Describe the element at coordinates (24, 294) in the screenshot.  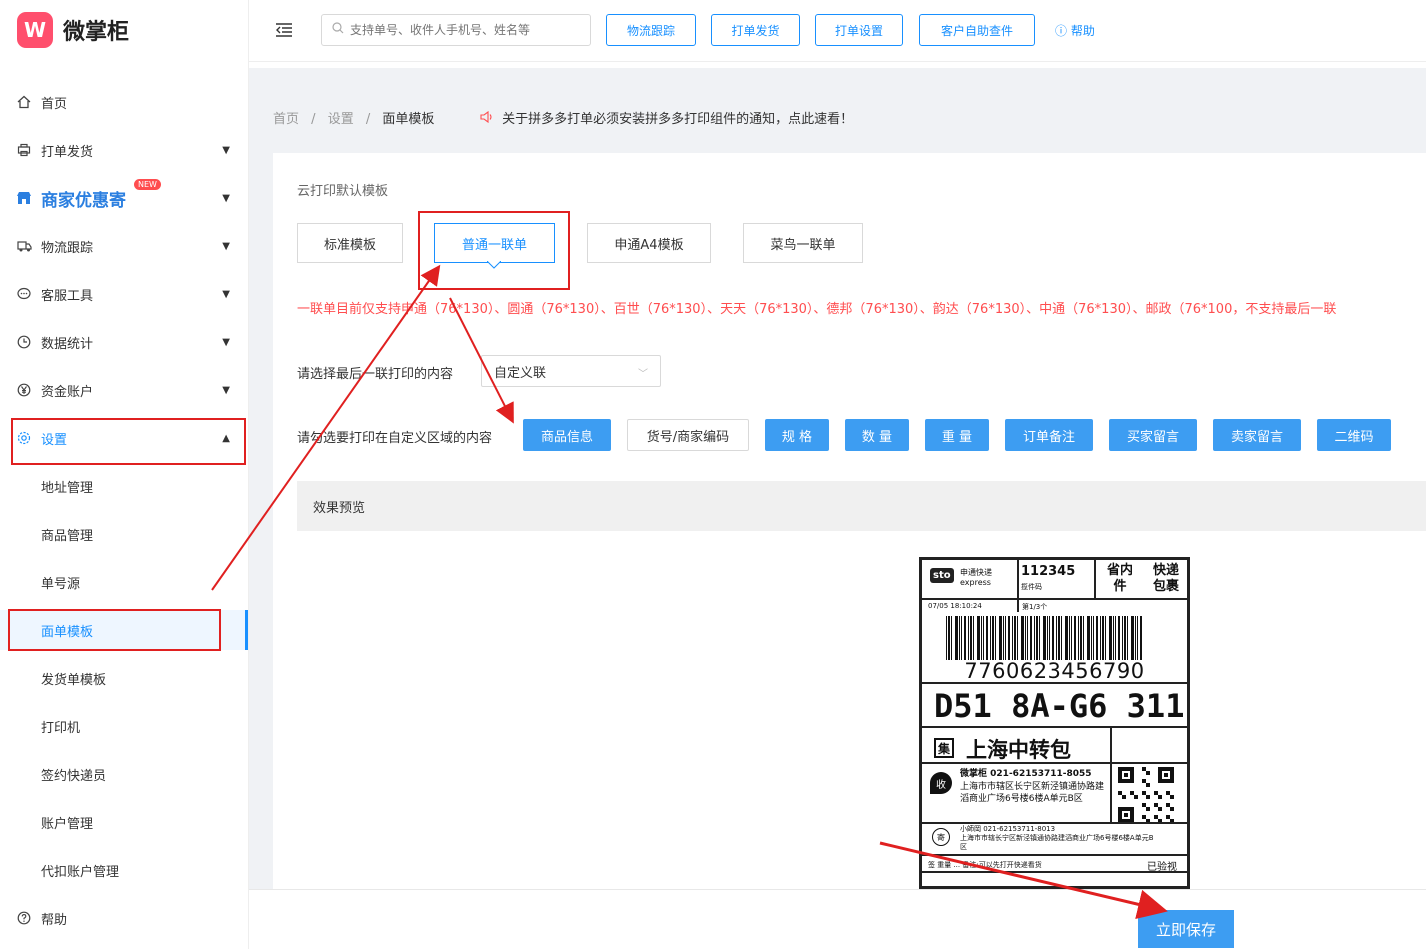
I see `chat-icon` at that location.